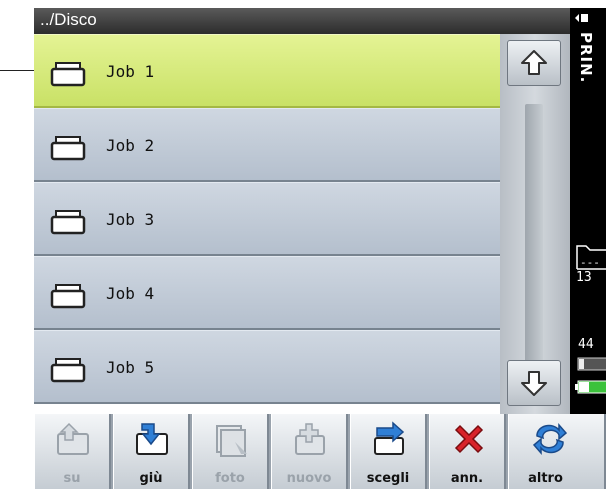 This screenshot has height=489, width=606. Describe the element at coordinates (68, 19) in the screenshot. I see `path-label: ../Disco` at that location.